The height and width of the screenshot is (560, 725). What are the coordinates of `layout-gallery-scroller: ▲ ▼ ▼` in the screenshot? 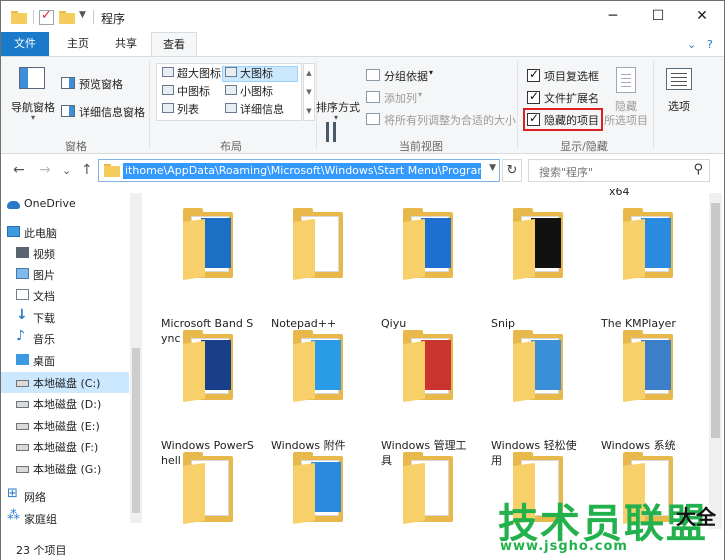 It's located at (309, 92).